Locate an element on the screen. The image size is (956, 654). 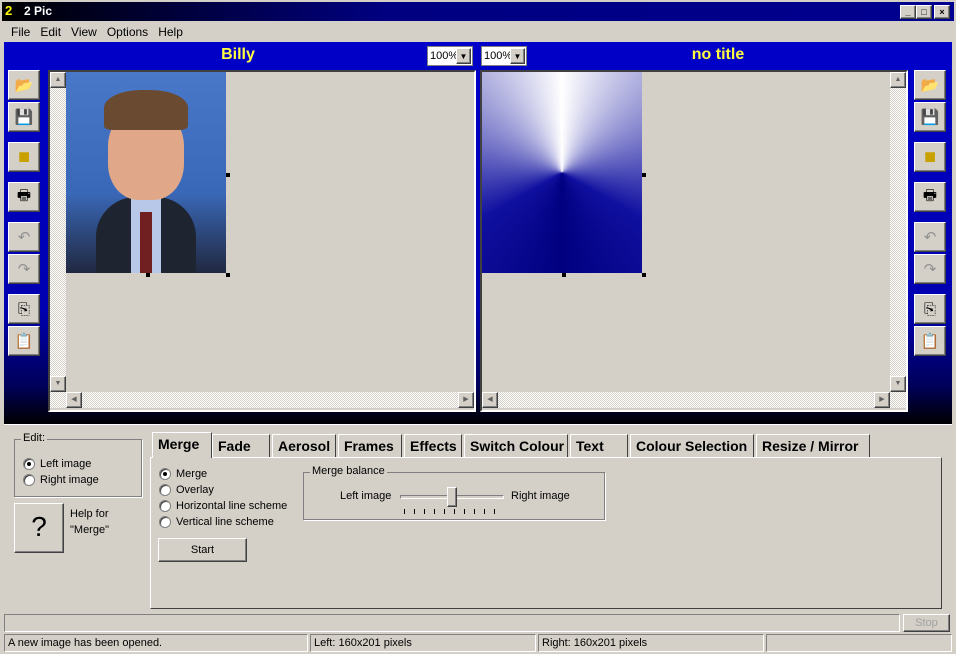
radio-label: Left image is located at coordinates (66, 464).